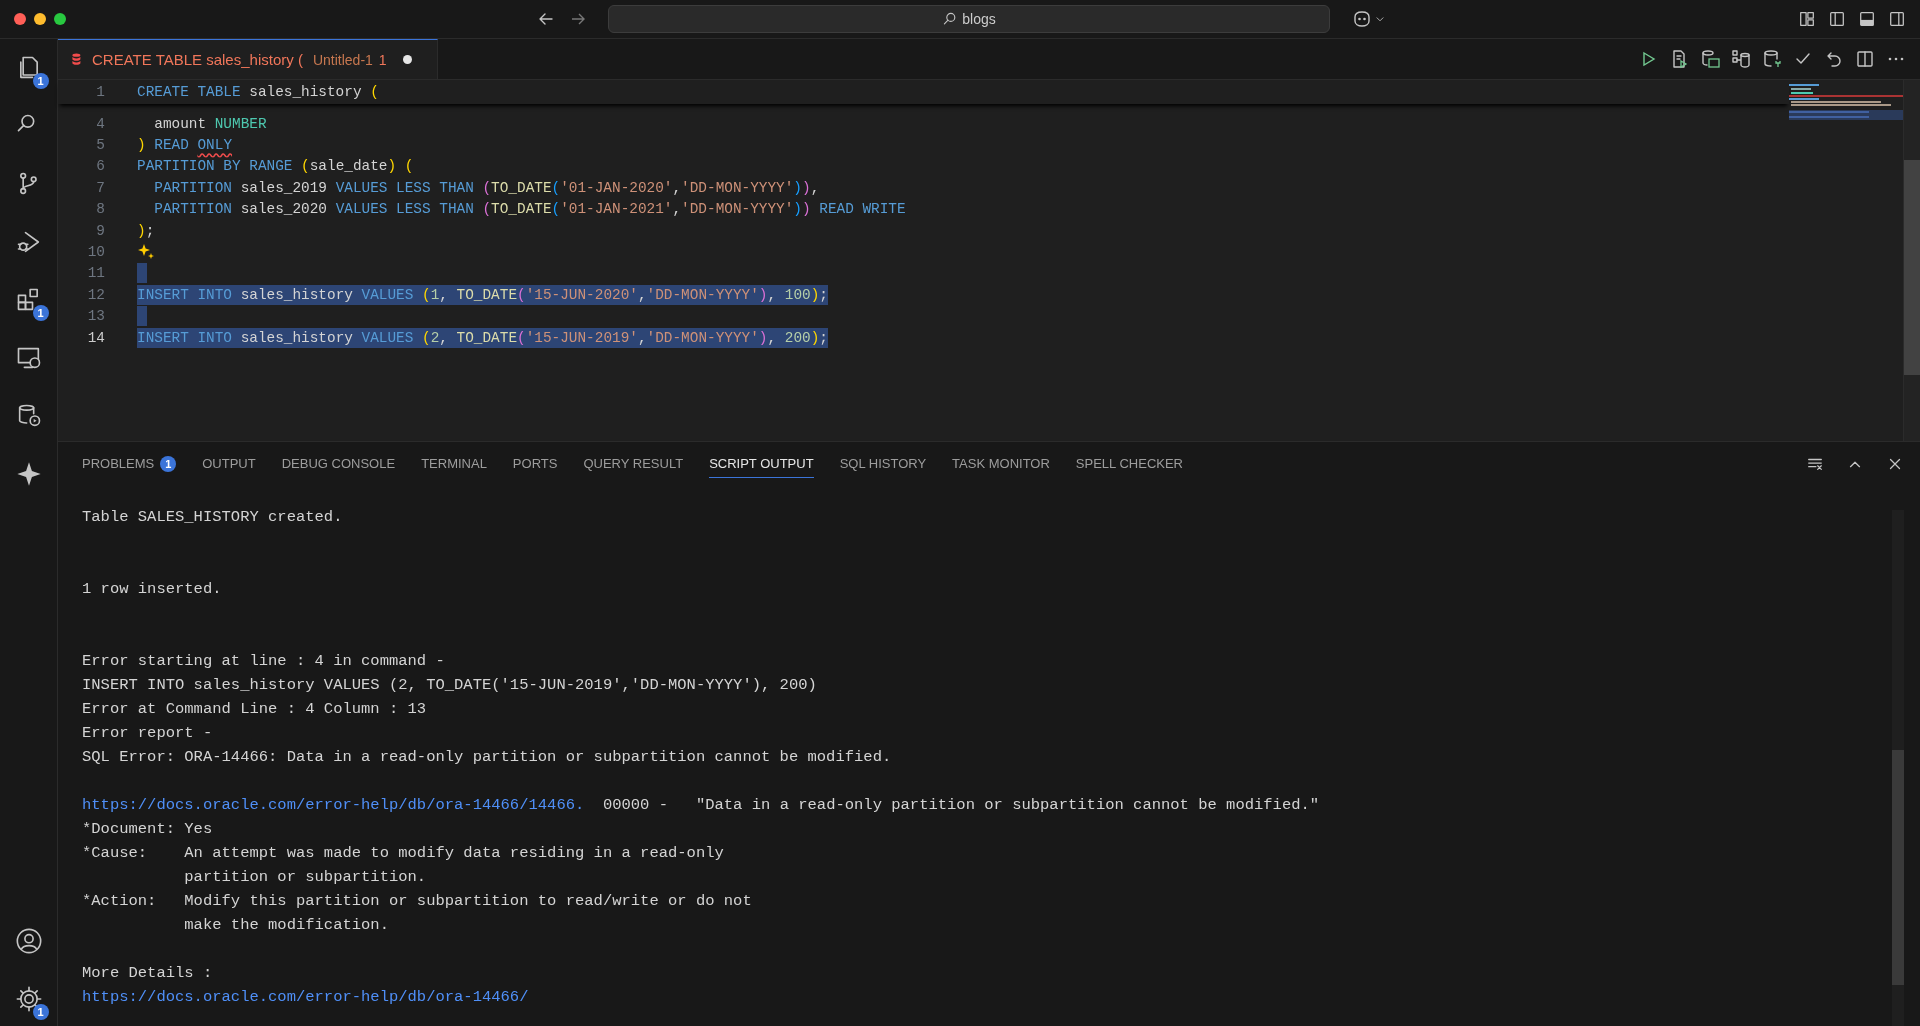  What do you see at coordinates (761, 464) in the screenshot?
I see `panel-tab: SCRIPT OUTPUT` at bounding box center [761, 464].